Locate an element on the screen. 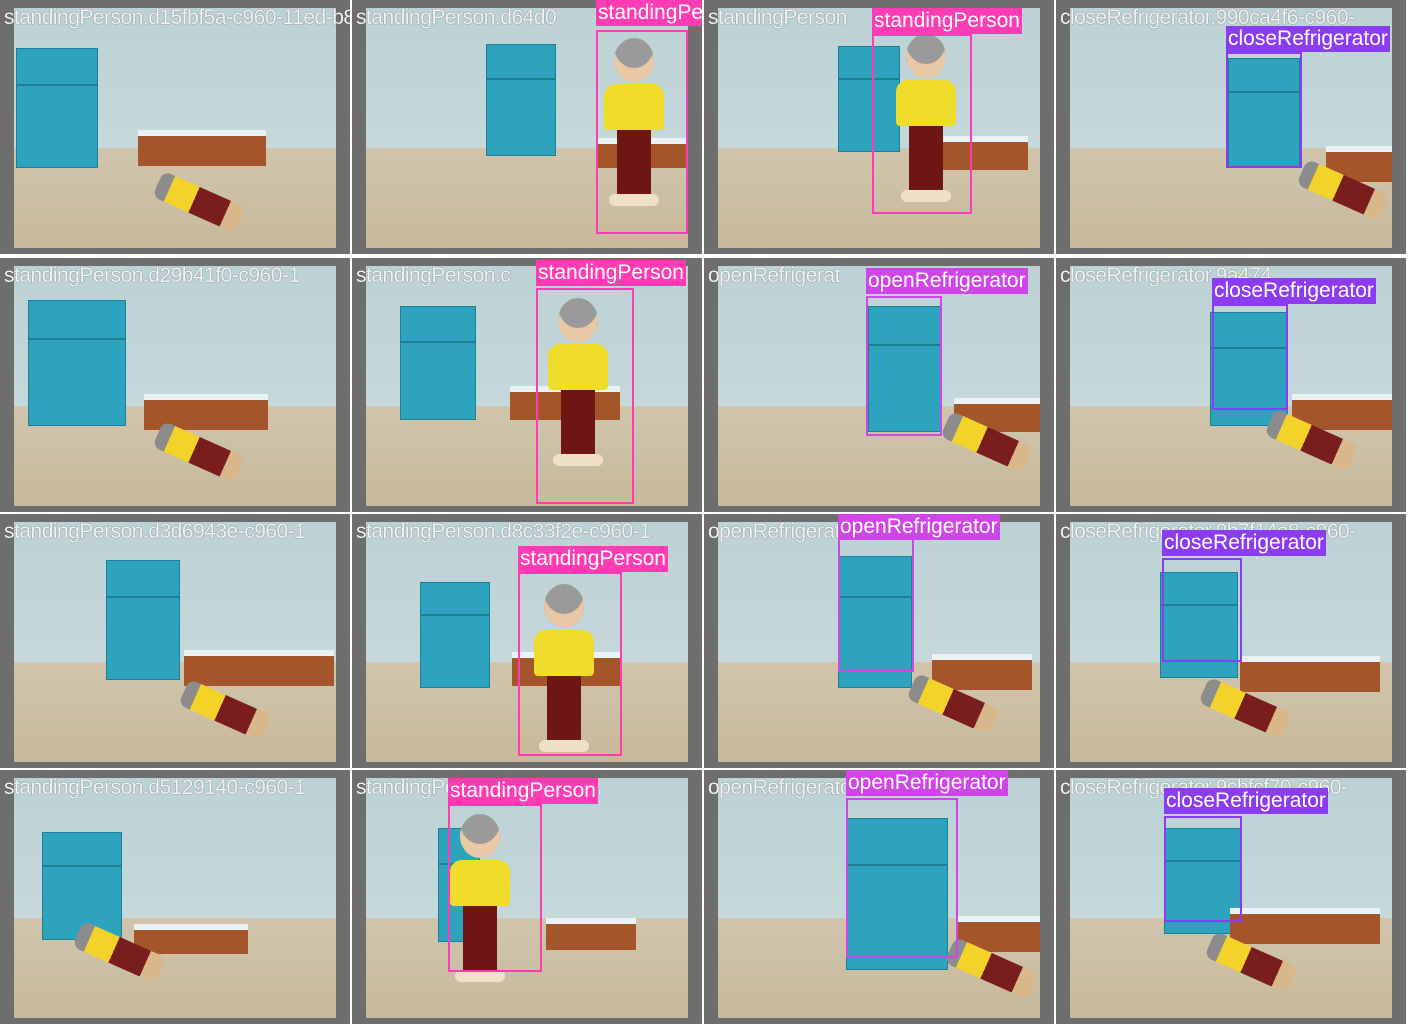 The height and width of the screenshot is (1024, 1408). image-filename: standingPerson.d15fbf5a-c960-11ed-b875- is located at coordinates (177, 17).